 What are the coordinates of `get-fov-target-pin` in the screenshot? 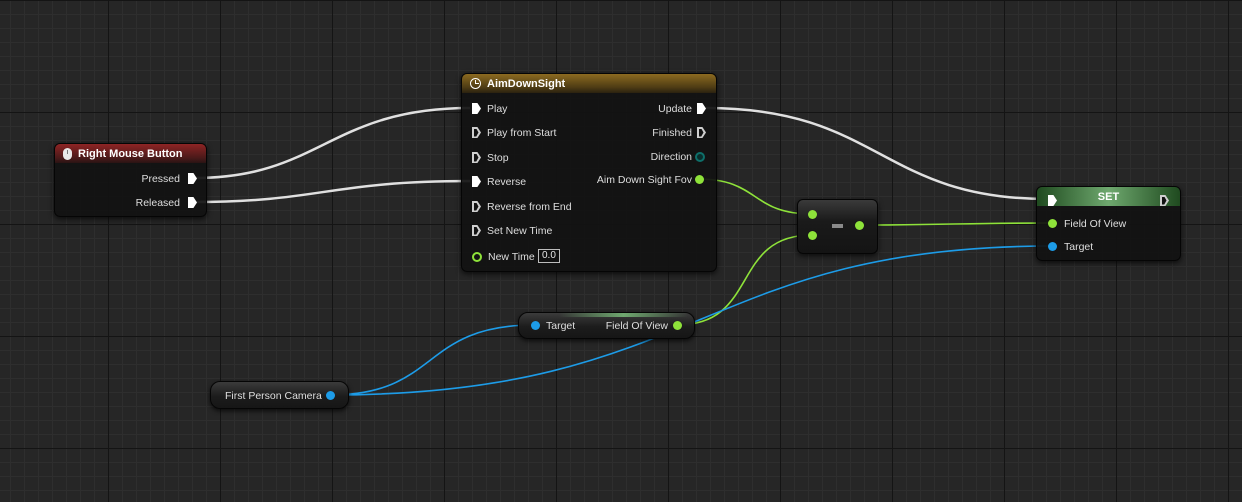 It's located at (535, 325).